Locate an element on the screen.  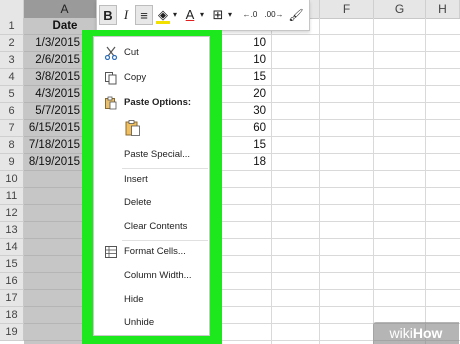
row-header-14: 14 is located at coordinates (12, 247).